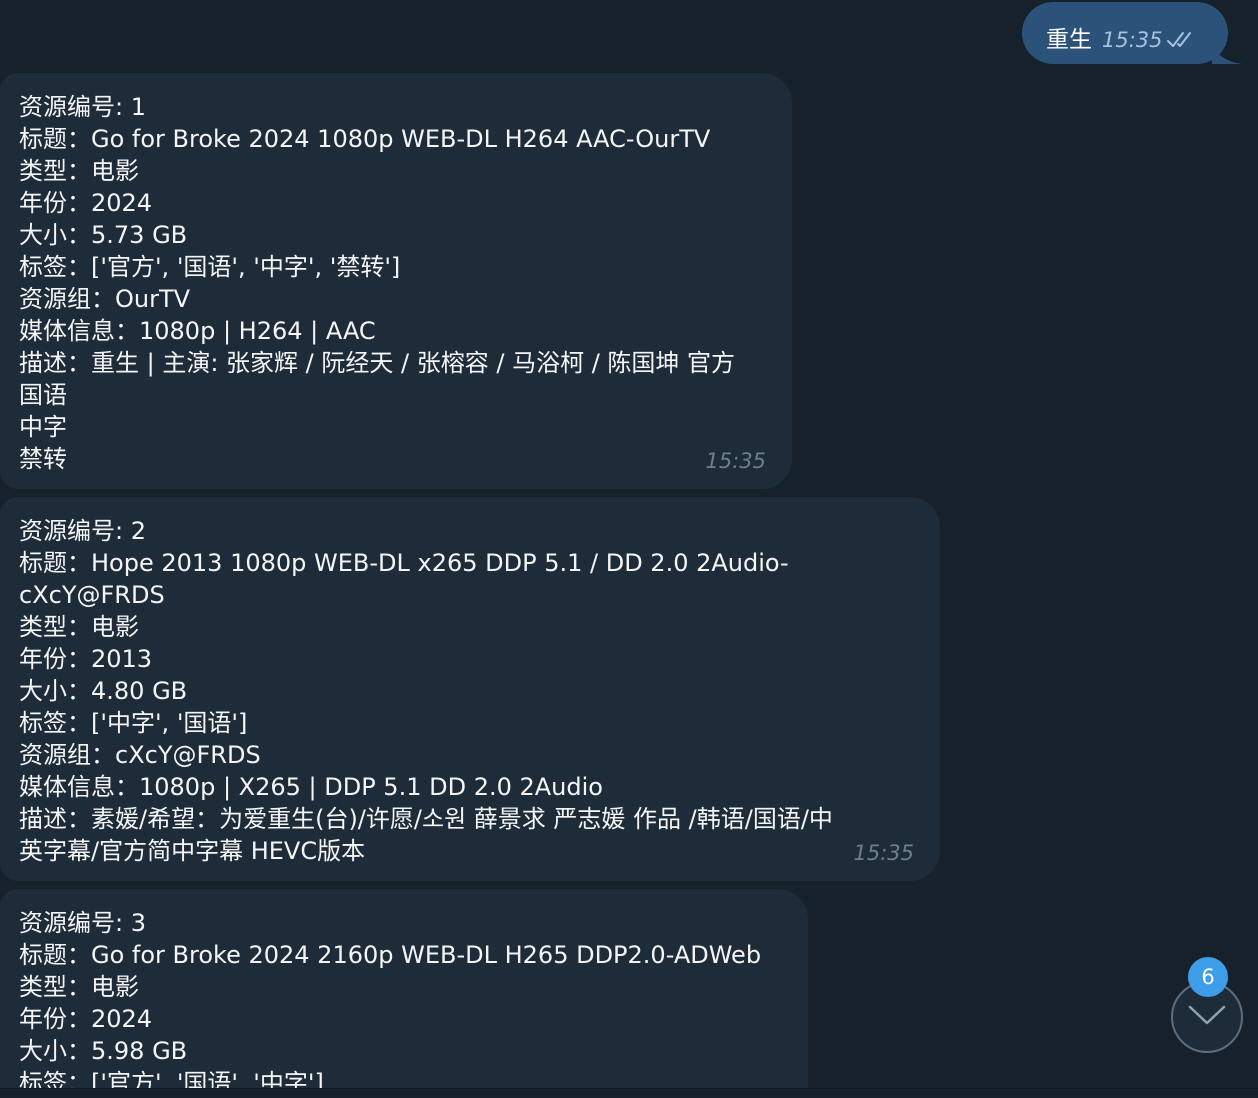 The width and height of the screenshot is (1258, 1098). What do you see at coordinates (105, 299) in the screenshot?
I see `message-line: 资源组：OurTV` at bounding box center [105, 299].